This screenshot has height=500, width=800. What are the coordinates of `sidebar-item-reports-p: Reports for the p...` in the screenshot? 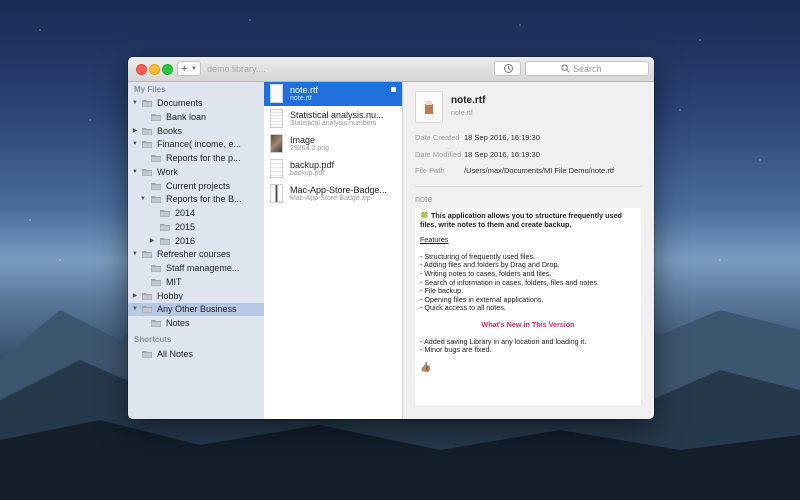 It's located at (196, 158).